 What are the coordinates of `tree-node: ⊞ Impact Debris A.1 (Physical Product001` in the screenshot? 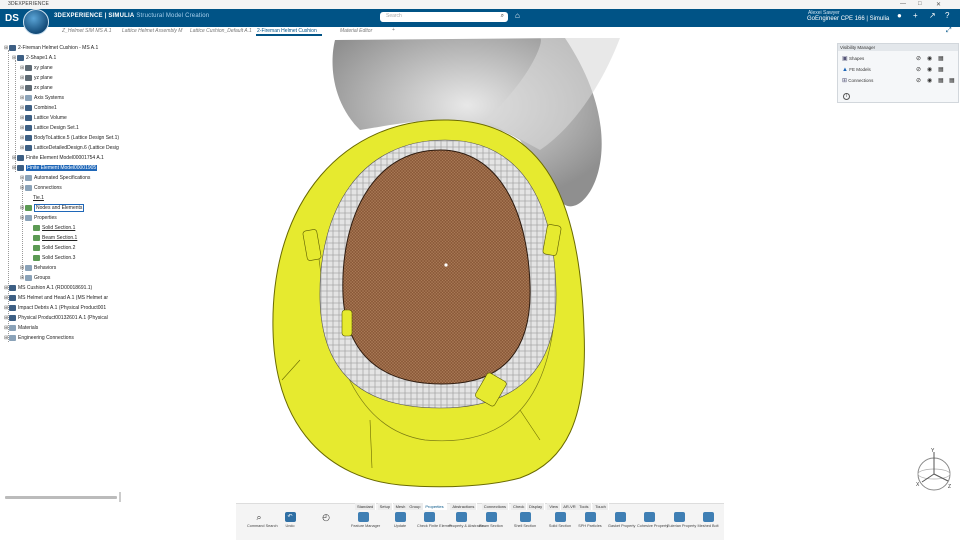 It's located at (55, 308).